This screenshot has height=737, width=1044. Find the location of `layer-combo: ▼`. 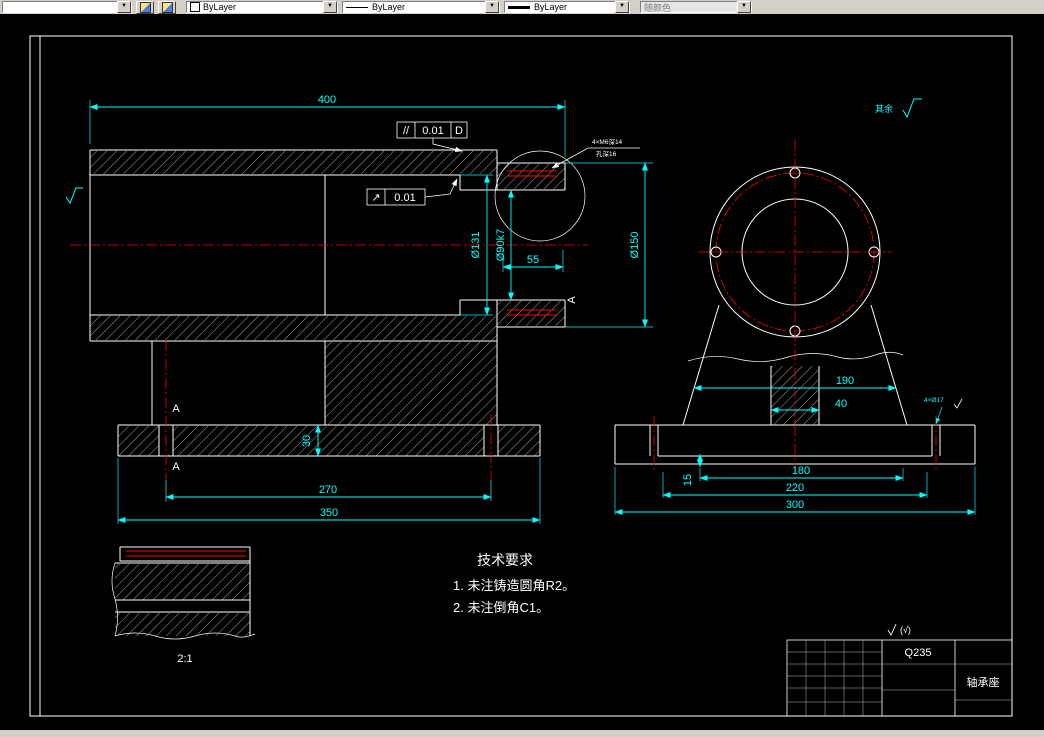

layer-combo: ▼ is located at coordinates (67, 7).